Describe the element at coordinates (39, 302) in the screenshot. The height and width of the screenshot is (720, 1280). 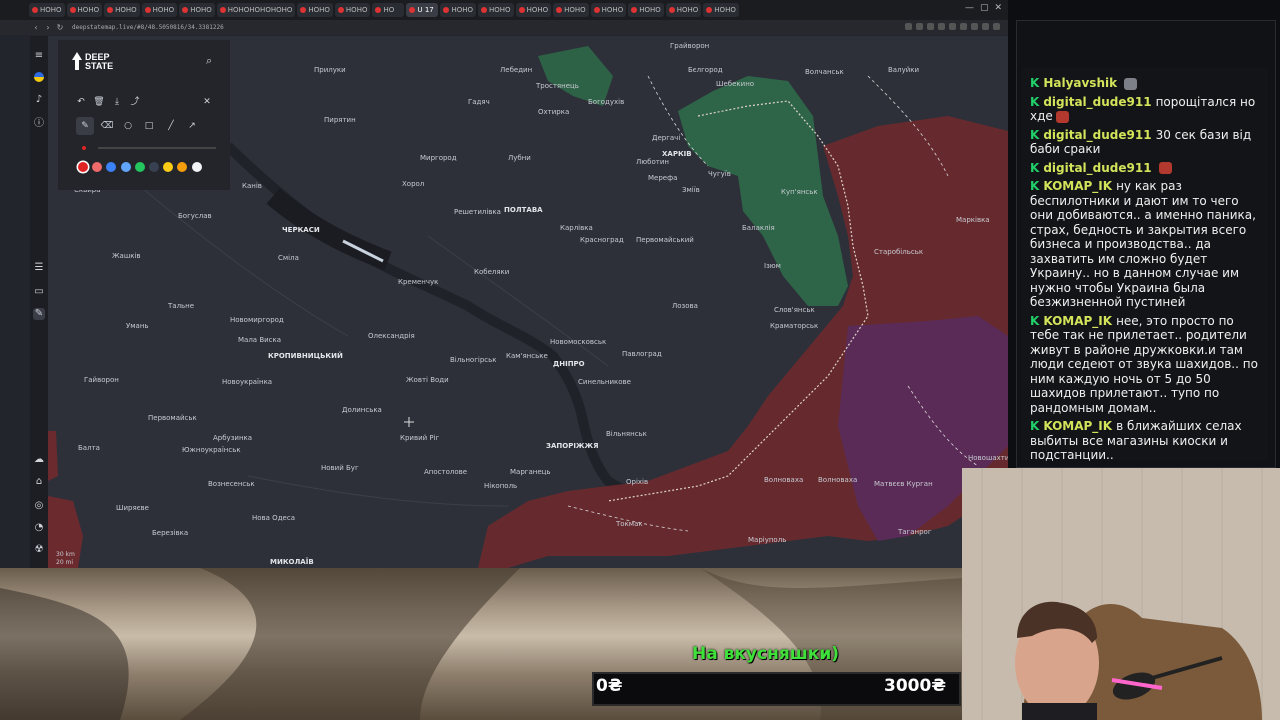
I see `map-left-rail: ≡ ♪ ⓘ ☰ ▭ ✎ ☁ ⌂ ◎ ◔ ☢` at that location.